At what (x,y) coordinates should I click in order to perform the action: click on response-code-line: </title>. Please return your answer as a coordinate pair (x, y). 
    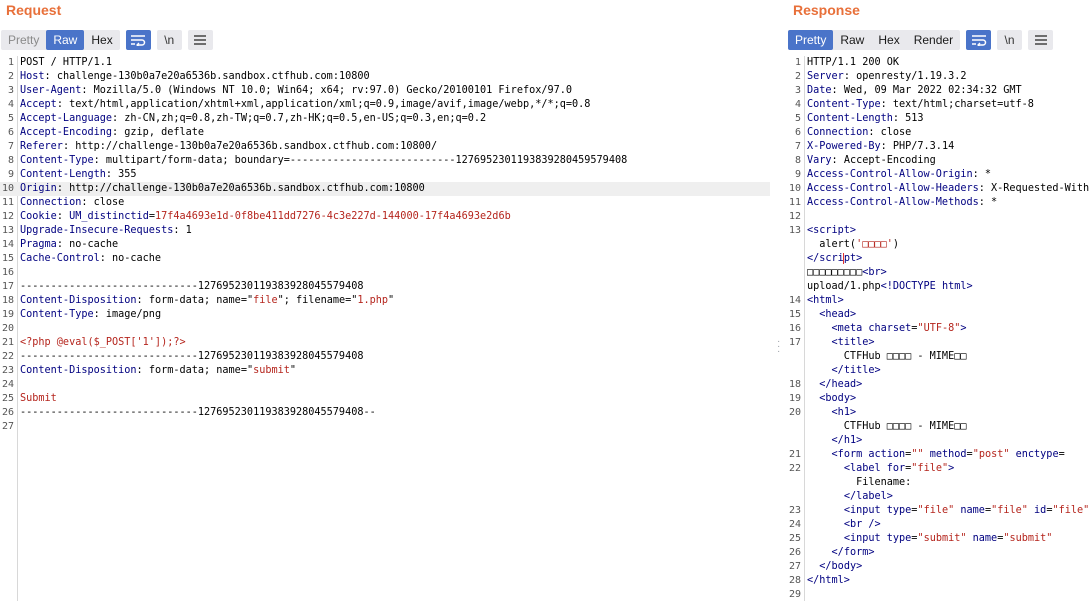
    Looking at the image, I should click on (938, 371).